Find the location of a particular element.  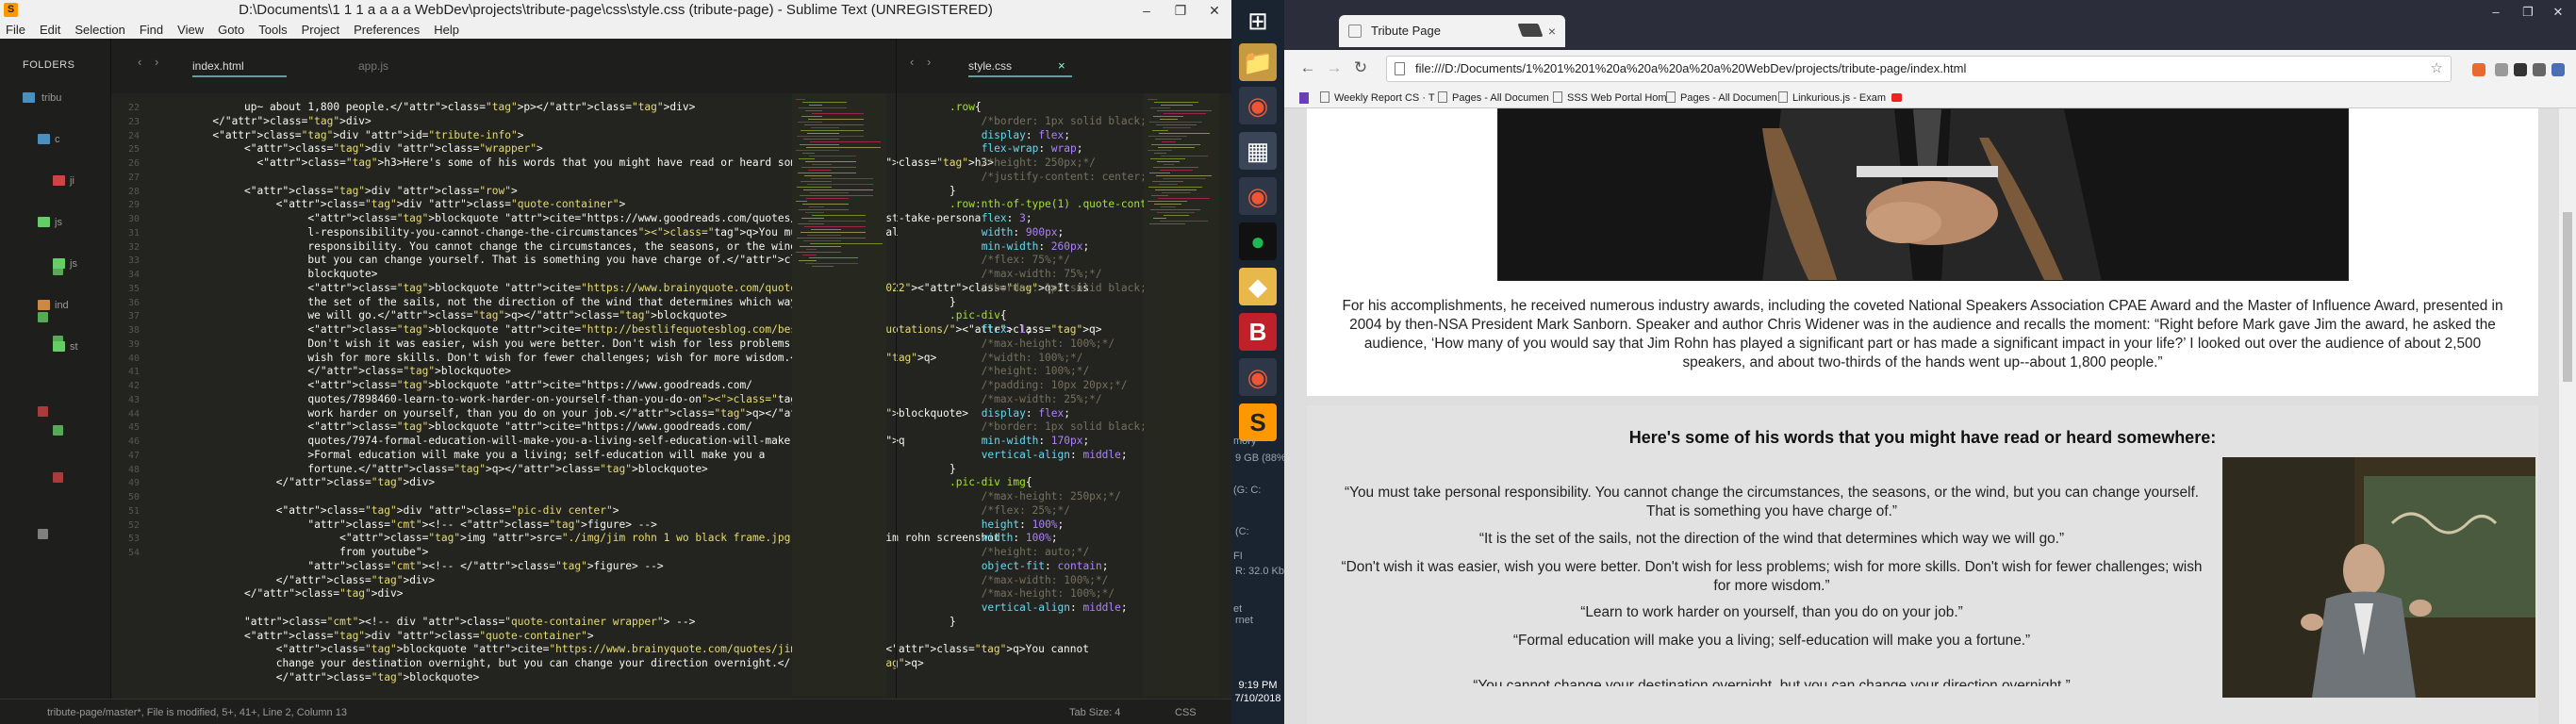

b-letter-icon: B is located at coordinates (1257, 332).